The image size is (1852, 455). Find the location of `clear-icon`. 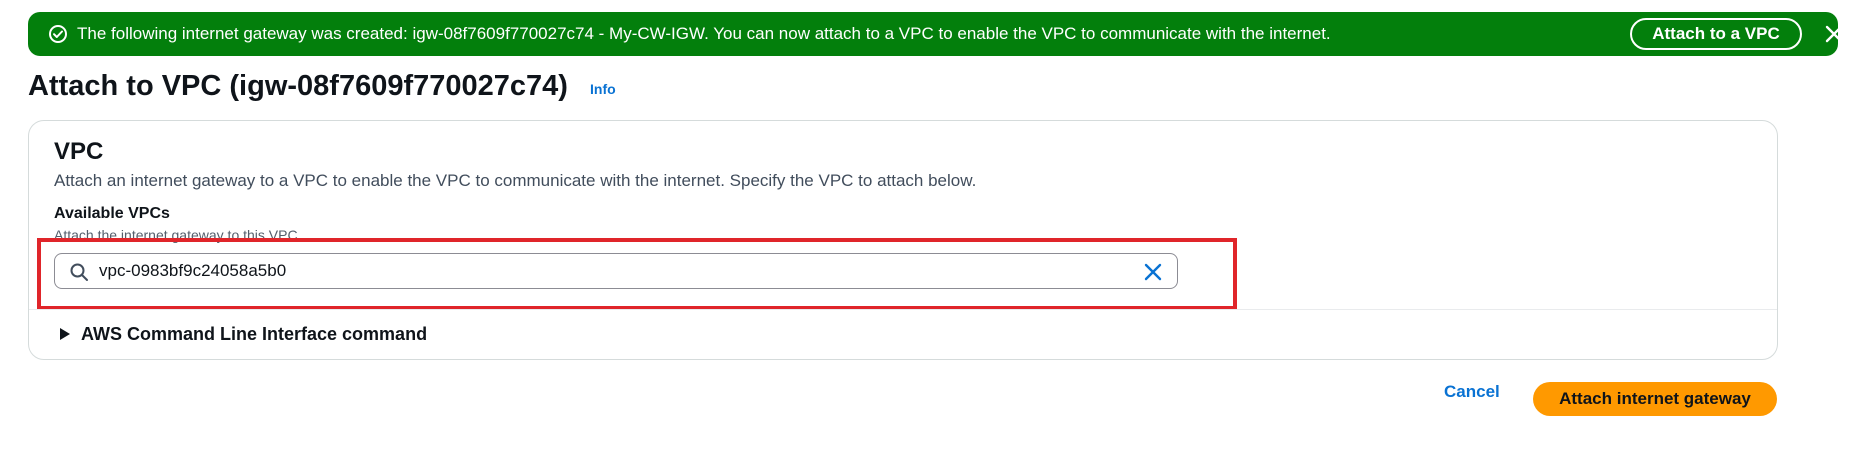

clear-icon is located at coordinates (1153, 272).